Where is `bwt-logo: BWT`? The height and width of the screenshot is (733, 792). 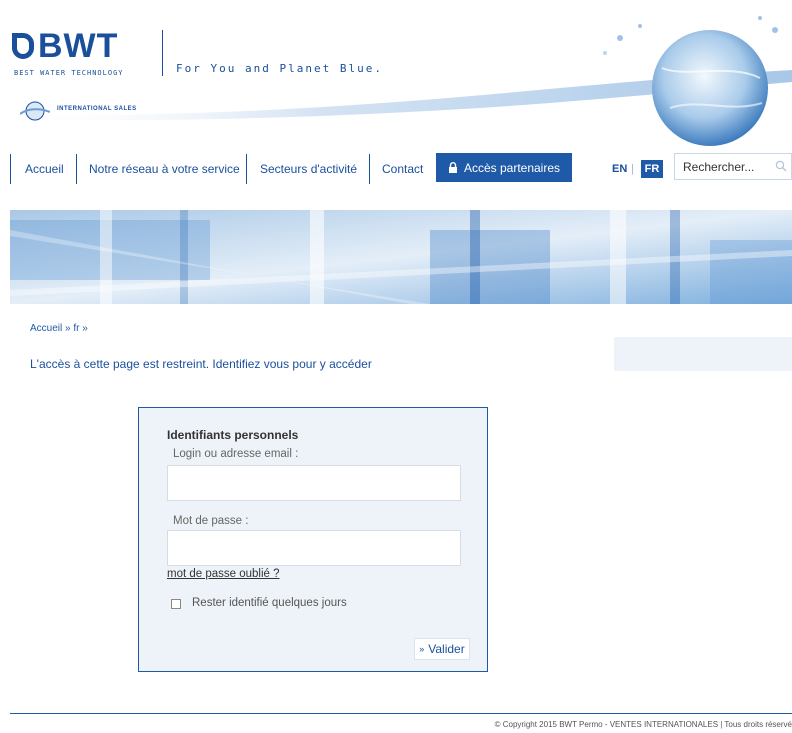 bwt-logo: BWT is located at coordinates (65, 46).